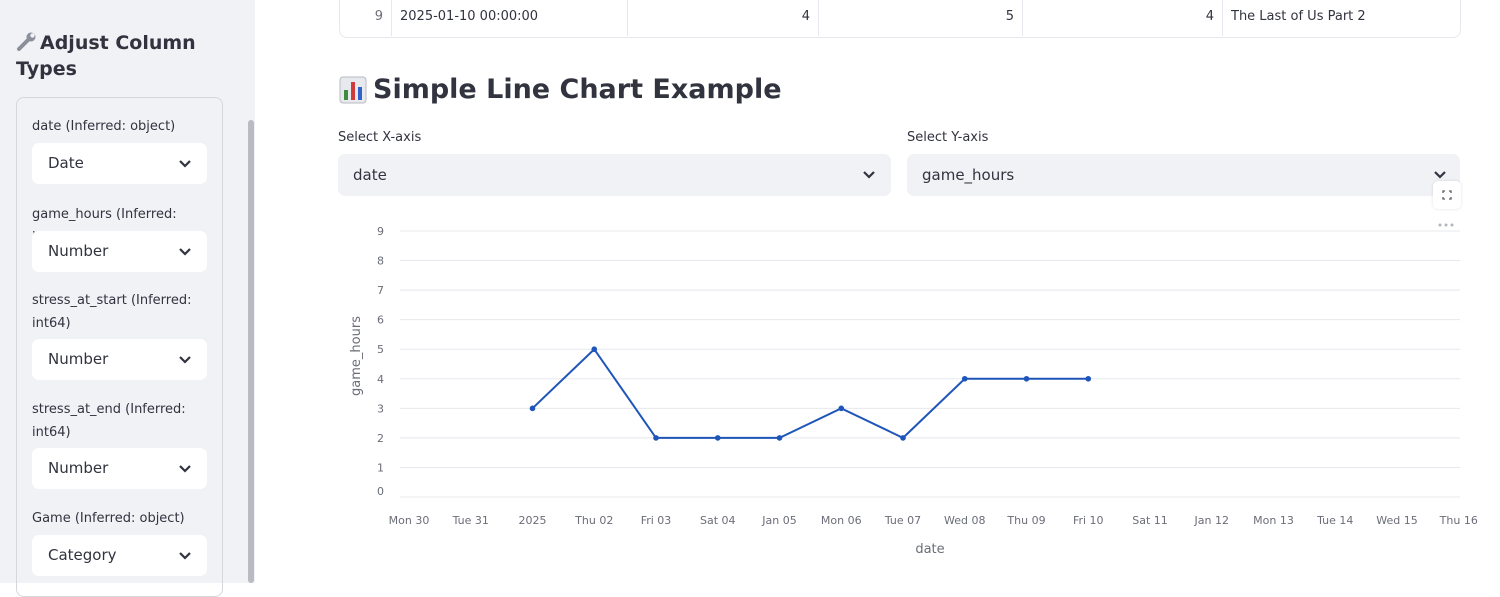 The height and width of the screenshot is (597, 1500). What do you see at coordinates (1088, 520) in the screenshot?
I see `x-tick-label: Fri 10` at bounding box center [1088, 520].